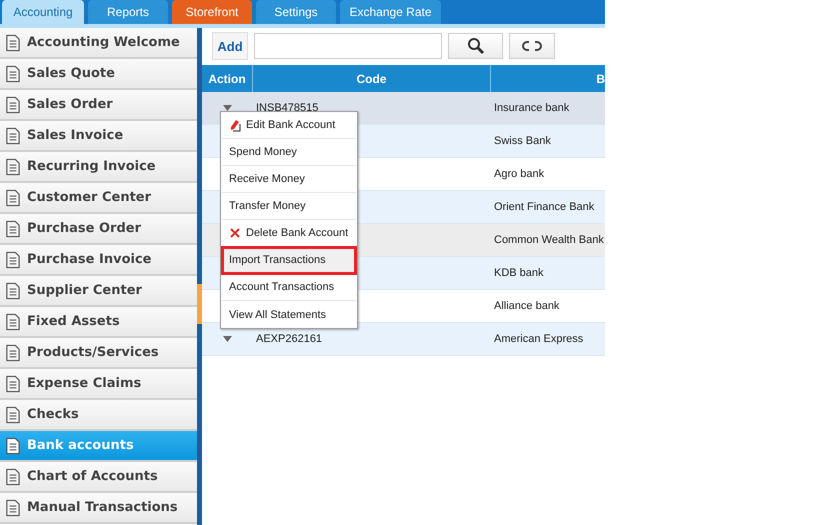 This screenshot has height=525, width=819. Describe the element at coordinates (289, 179) in the screenshot. I see `menu-item: Receive Money` at that location.